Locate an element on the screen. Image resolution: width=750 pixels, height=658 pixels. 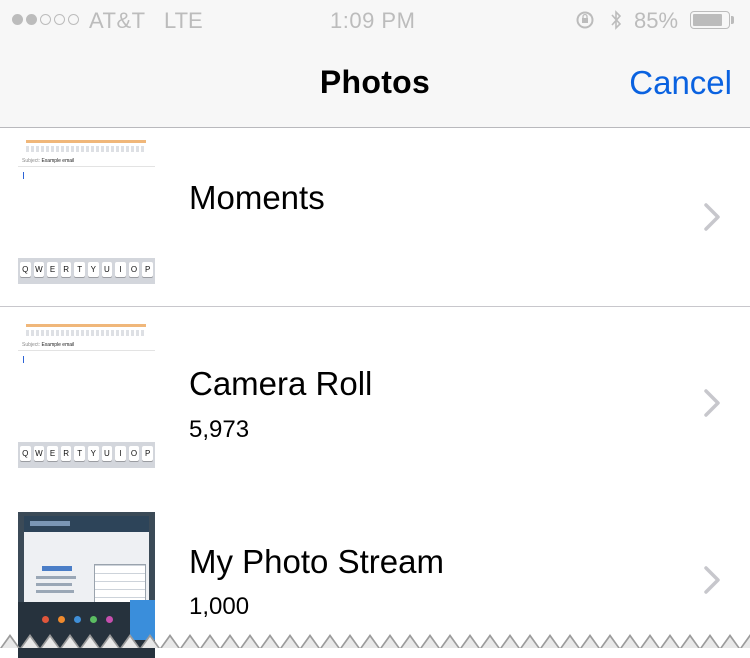
torn-edge-decoration is located at coordinates (375, 638).